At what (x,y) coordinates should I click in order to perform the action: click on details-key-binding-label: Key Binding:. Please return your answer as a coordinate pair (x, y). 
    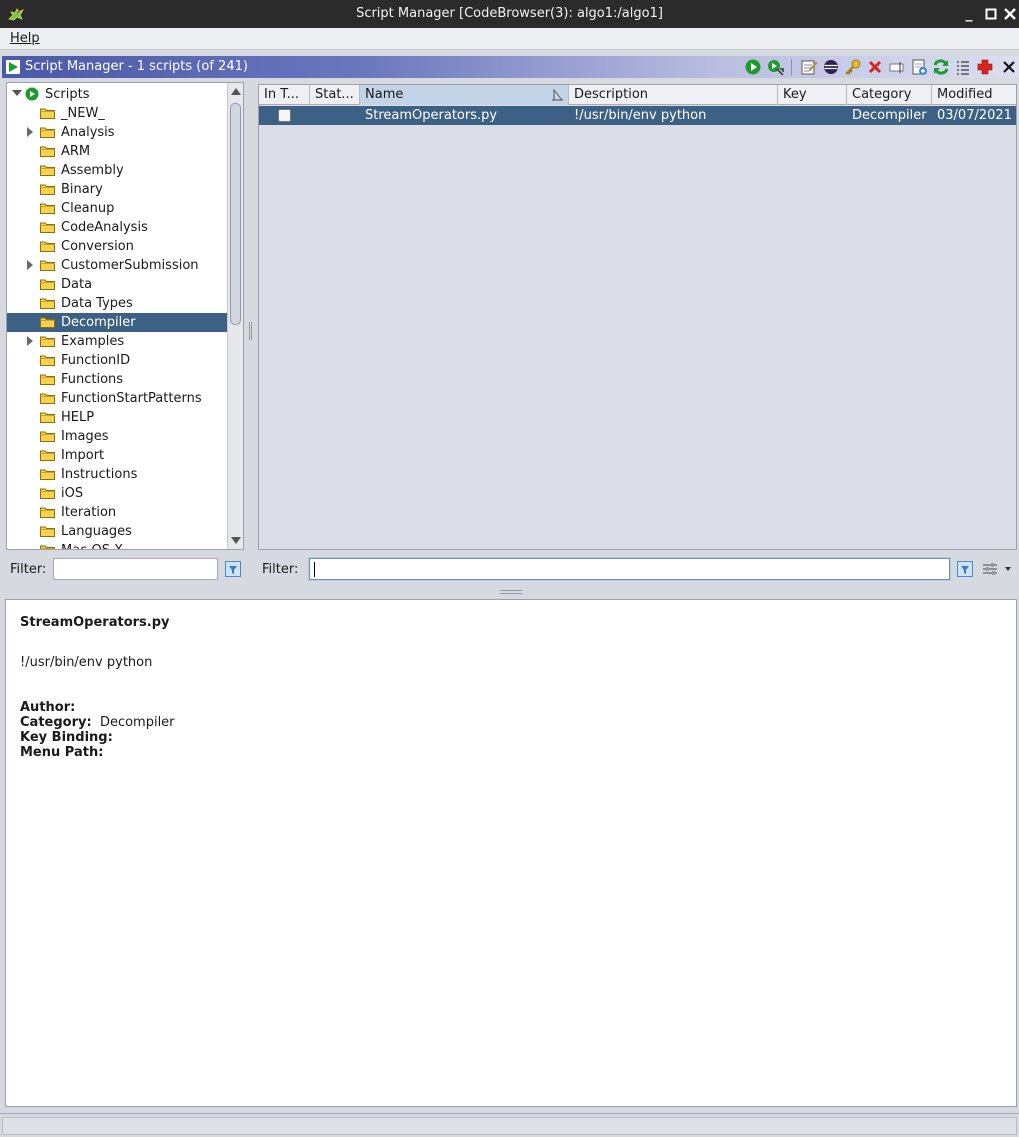
    Looking at the image, I should click on (66, 737).